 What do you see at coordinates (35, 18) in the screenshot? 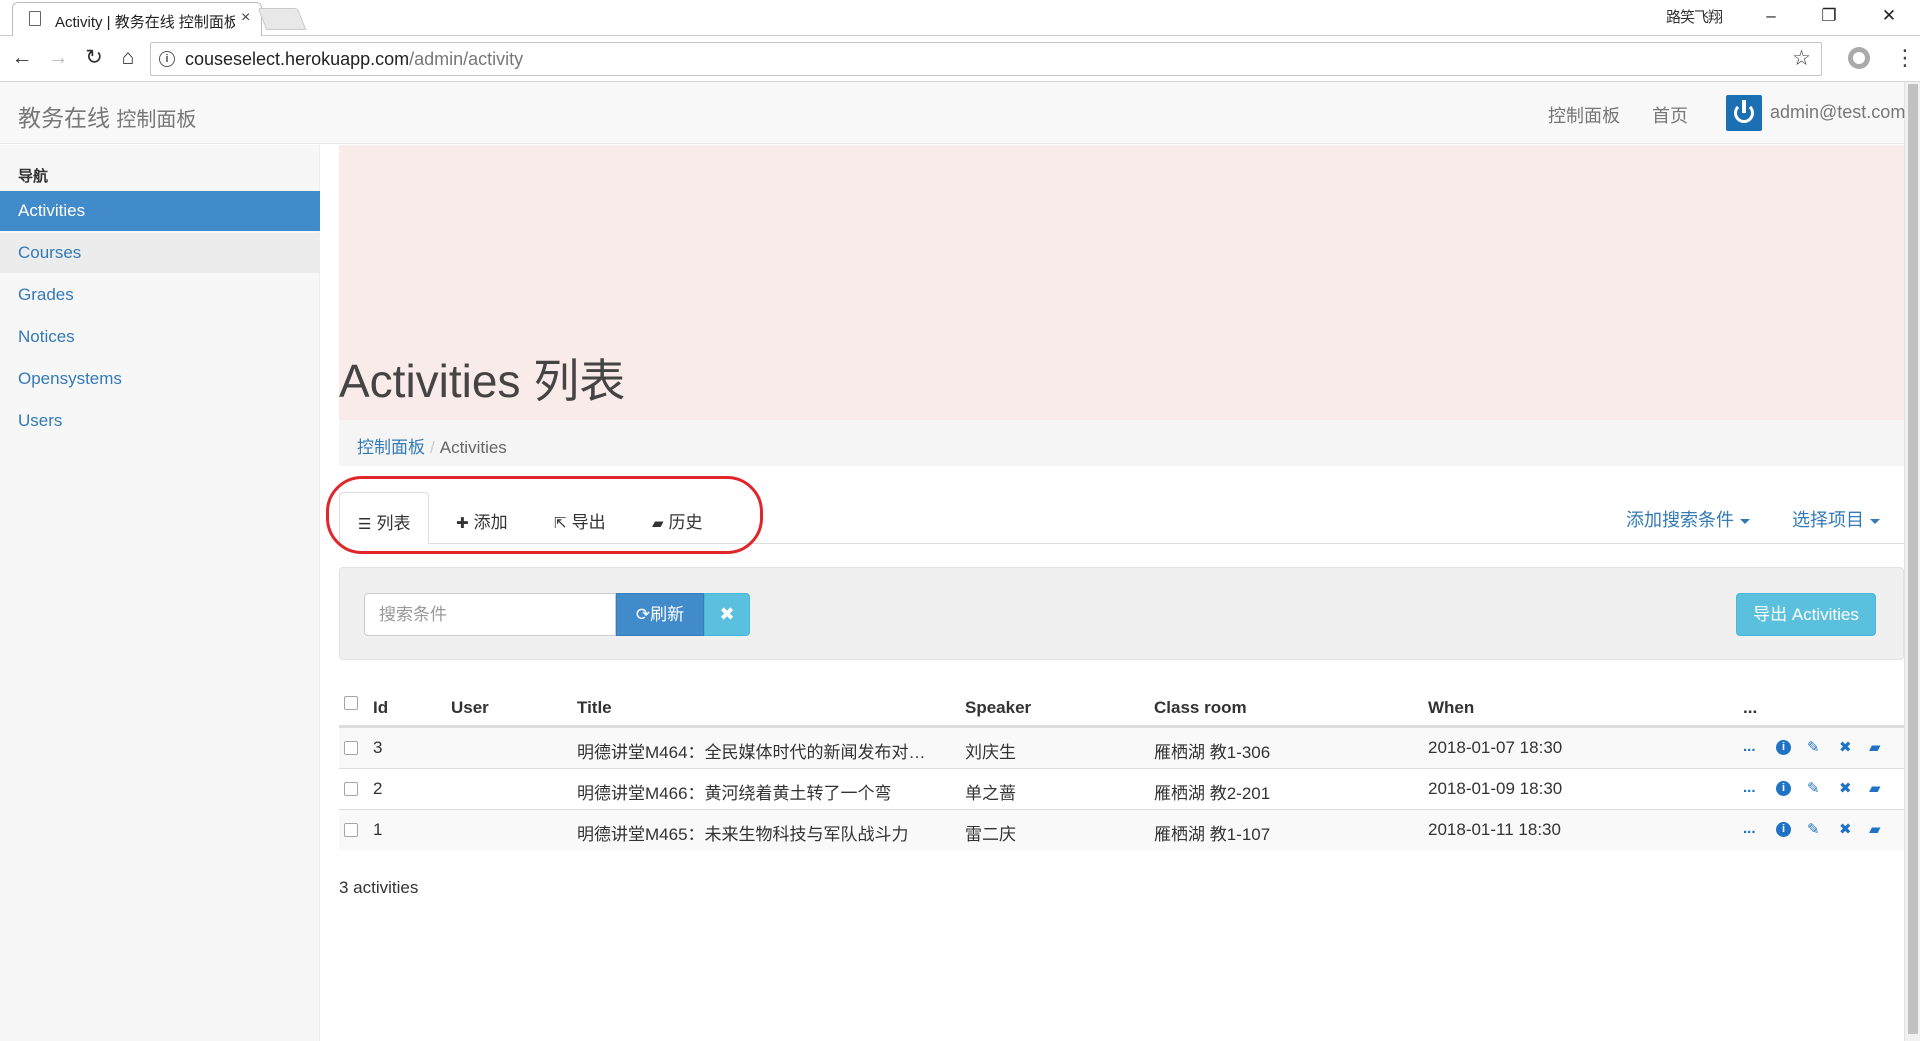
I see `document-icon` at bounding box center [35, 18].